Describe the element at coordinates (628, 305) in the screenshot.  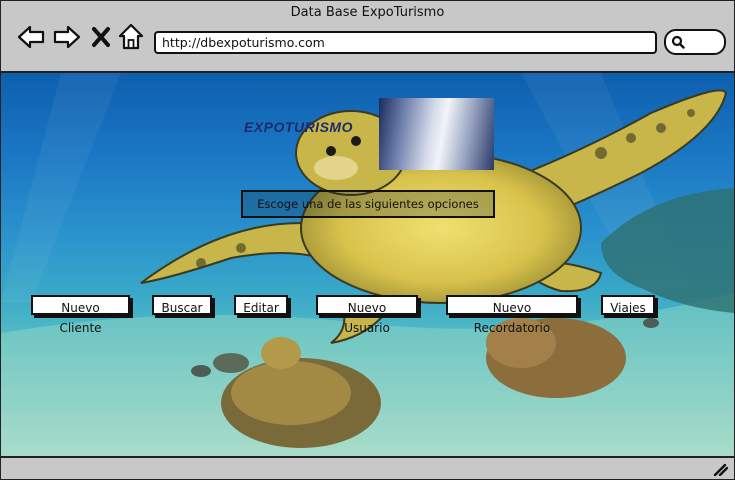
I see `trips-button: Viajes` at that location.